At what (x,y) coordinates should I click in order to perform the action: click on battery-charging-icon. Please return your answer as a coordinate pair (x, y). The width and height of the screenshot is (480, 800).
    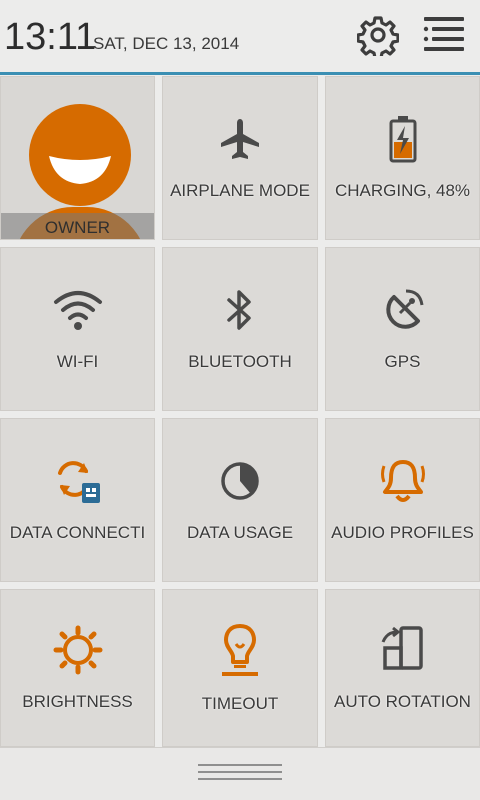
    Looking at the image, I should click on (402, 139).